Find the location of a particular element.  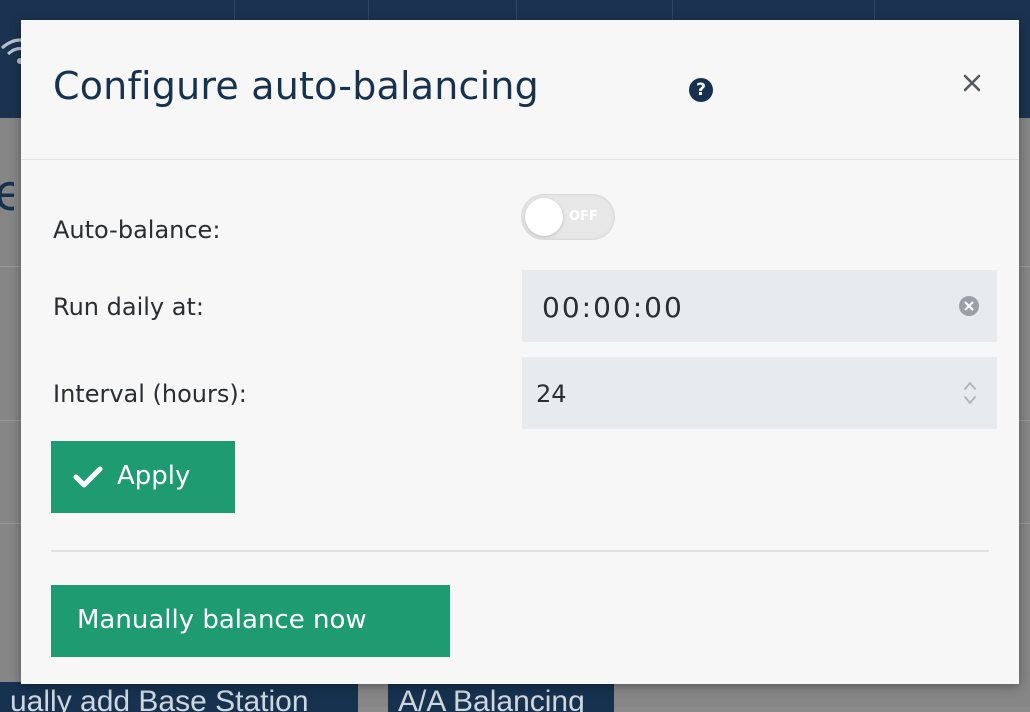

help-icon: ? is located at coordinates (701, 90).